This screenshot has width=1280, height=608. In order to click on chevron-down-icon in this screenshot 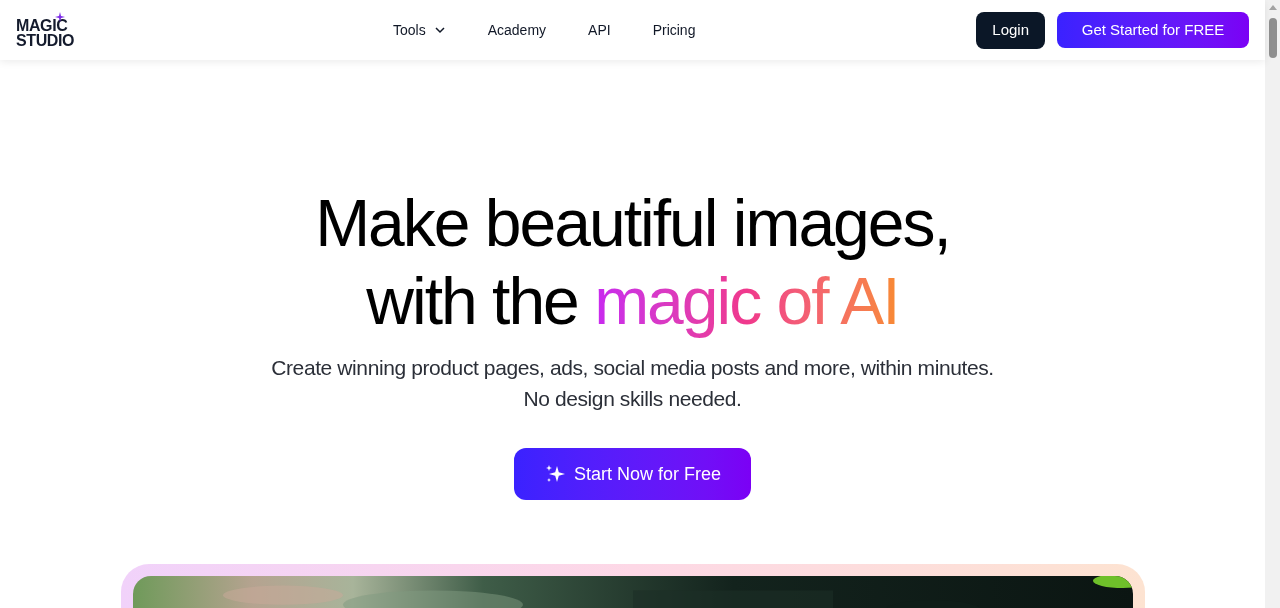, I will do `click(439, 30)`.